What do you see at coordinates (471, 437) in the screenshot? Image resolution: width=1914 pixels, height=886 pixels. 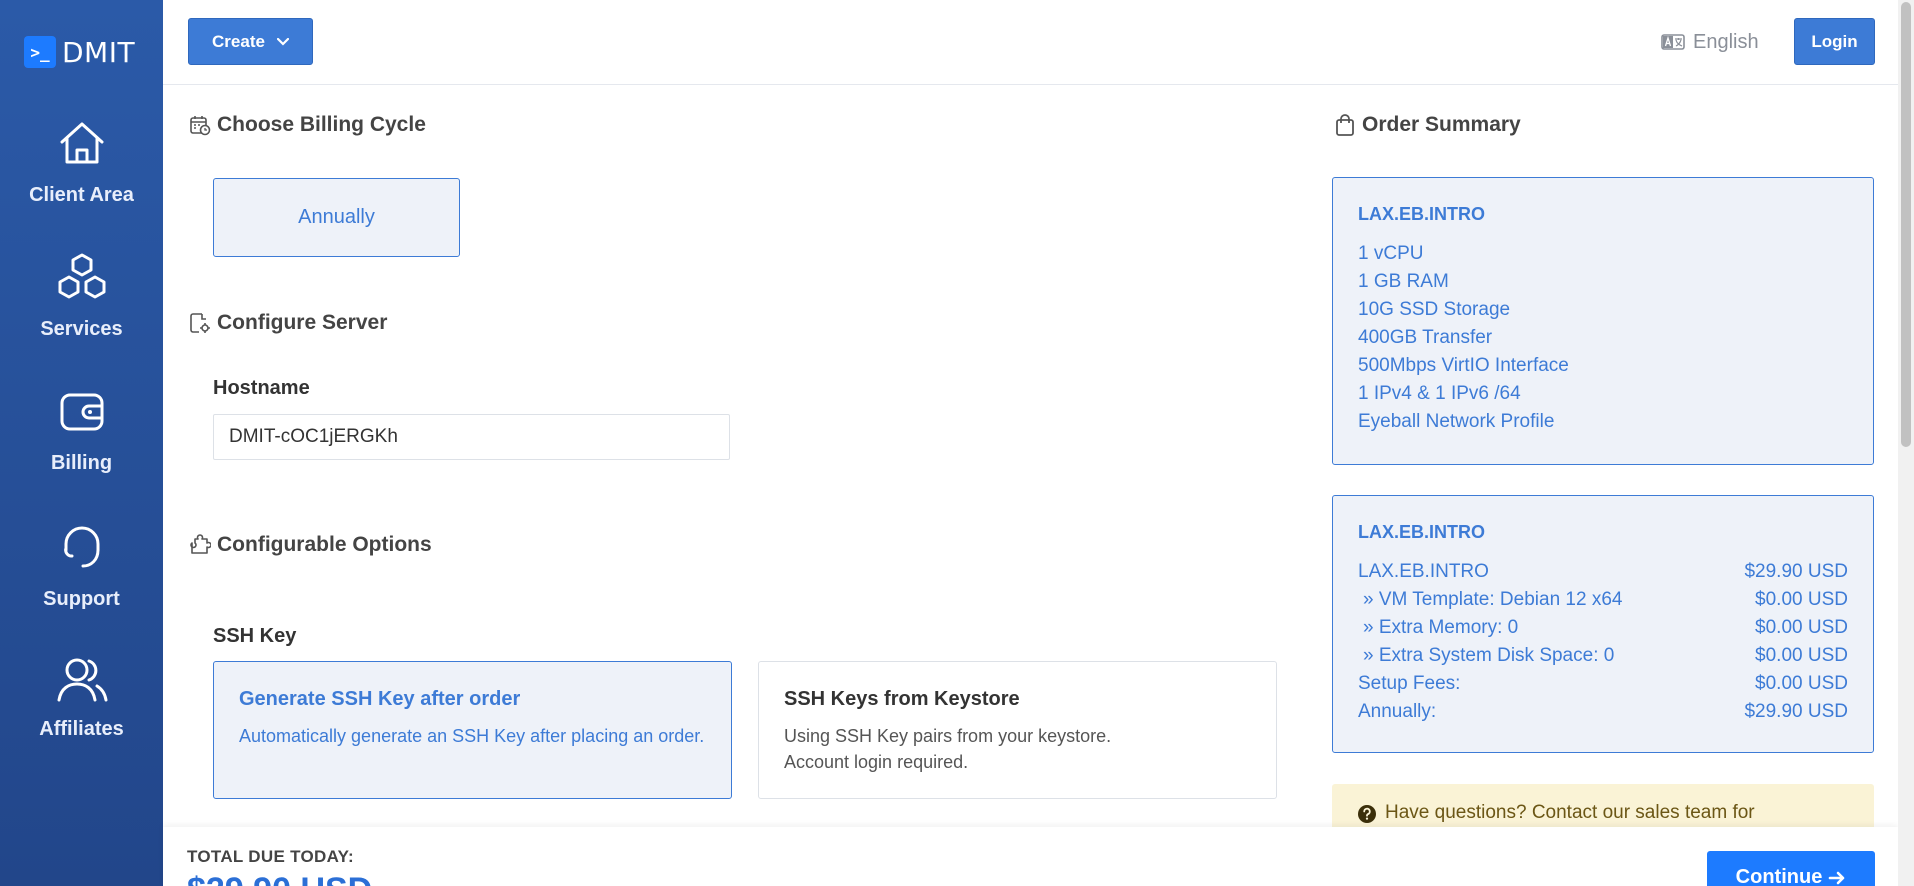 I see `hostname-input` at bounding box center [471, 437].